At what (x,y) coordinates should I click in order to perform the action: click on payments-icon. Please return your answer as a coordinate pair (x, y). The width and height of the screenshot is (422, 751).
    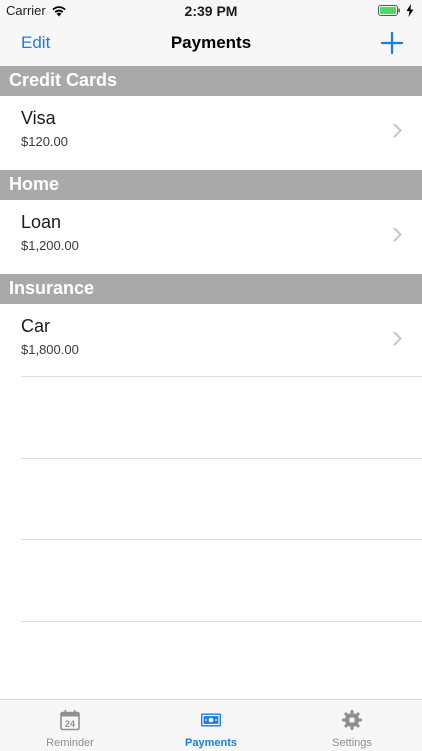
    Looking at the image, I should click on (211, 720).